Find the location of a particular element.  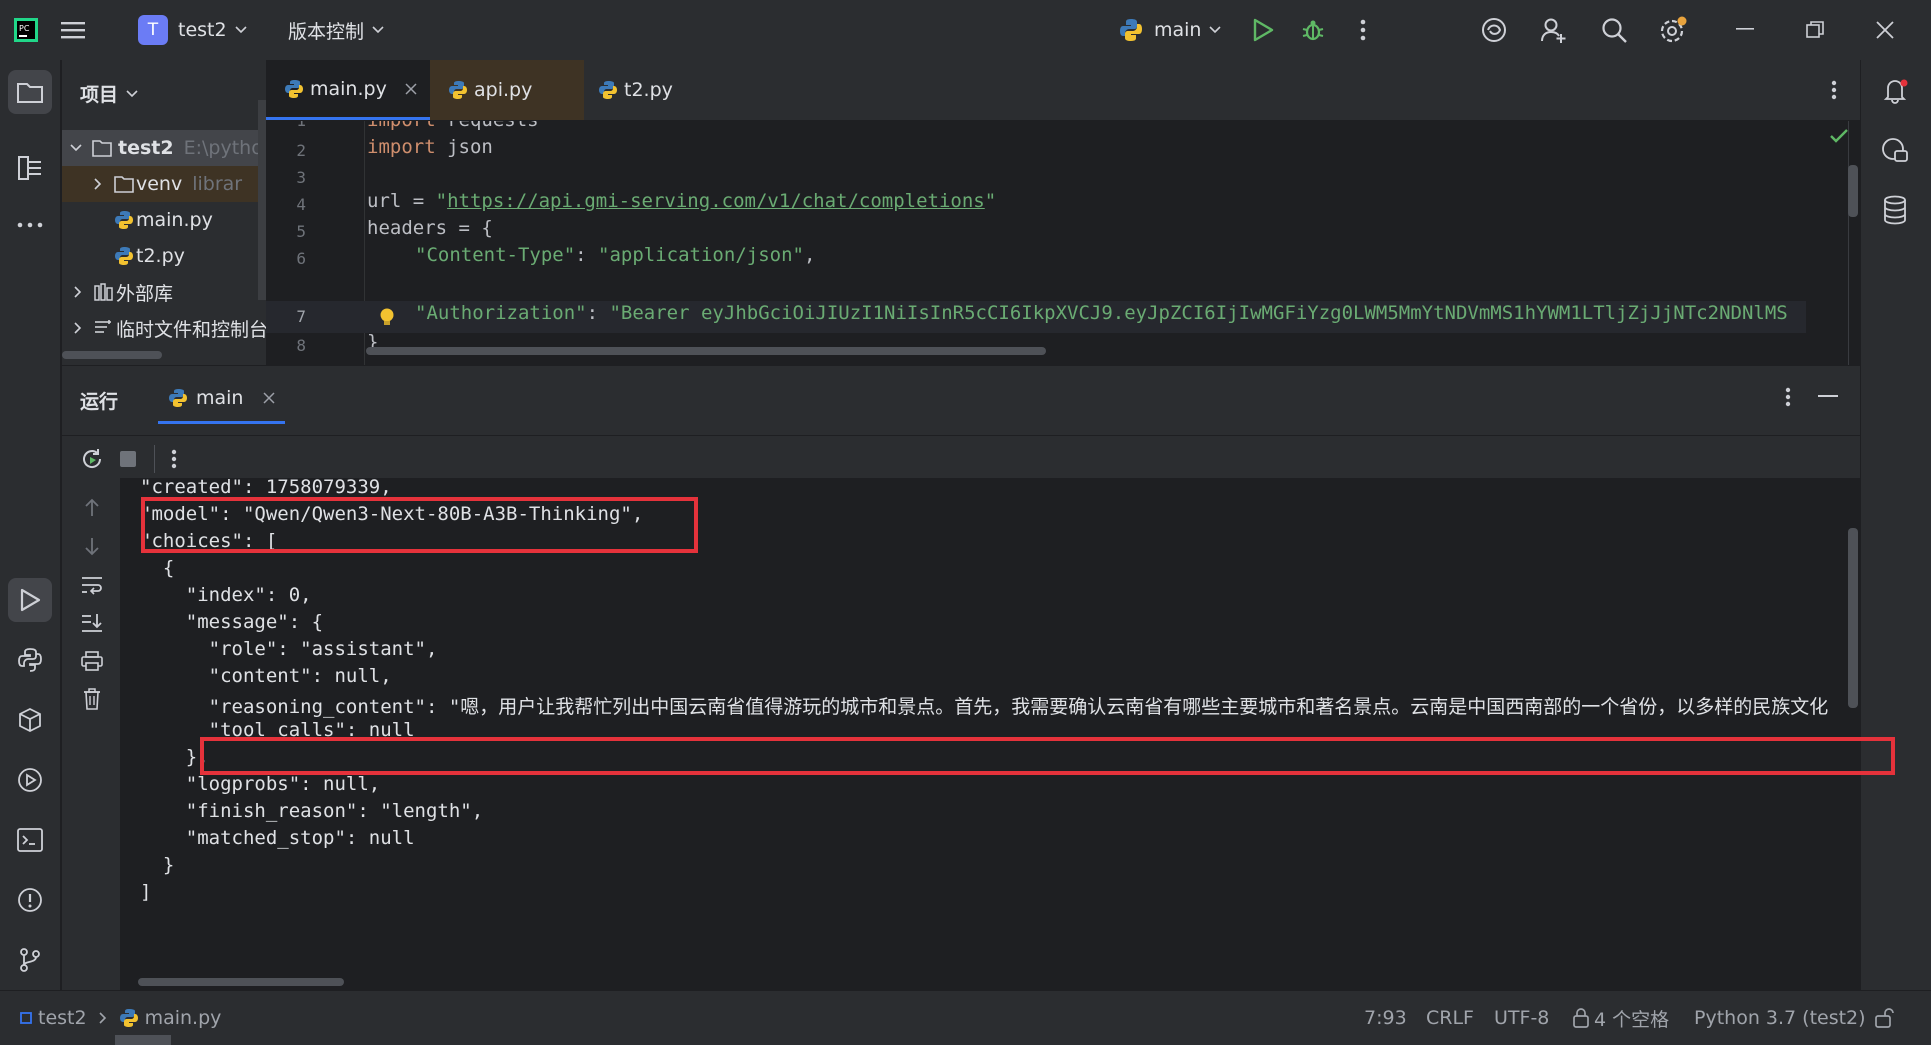

more-actions-icon is located at coordinates (1363, 30).